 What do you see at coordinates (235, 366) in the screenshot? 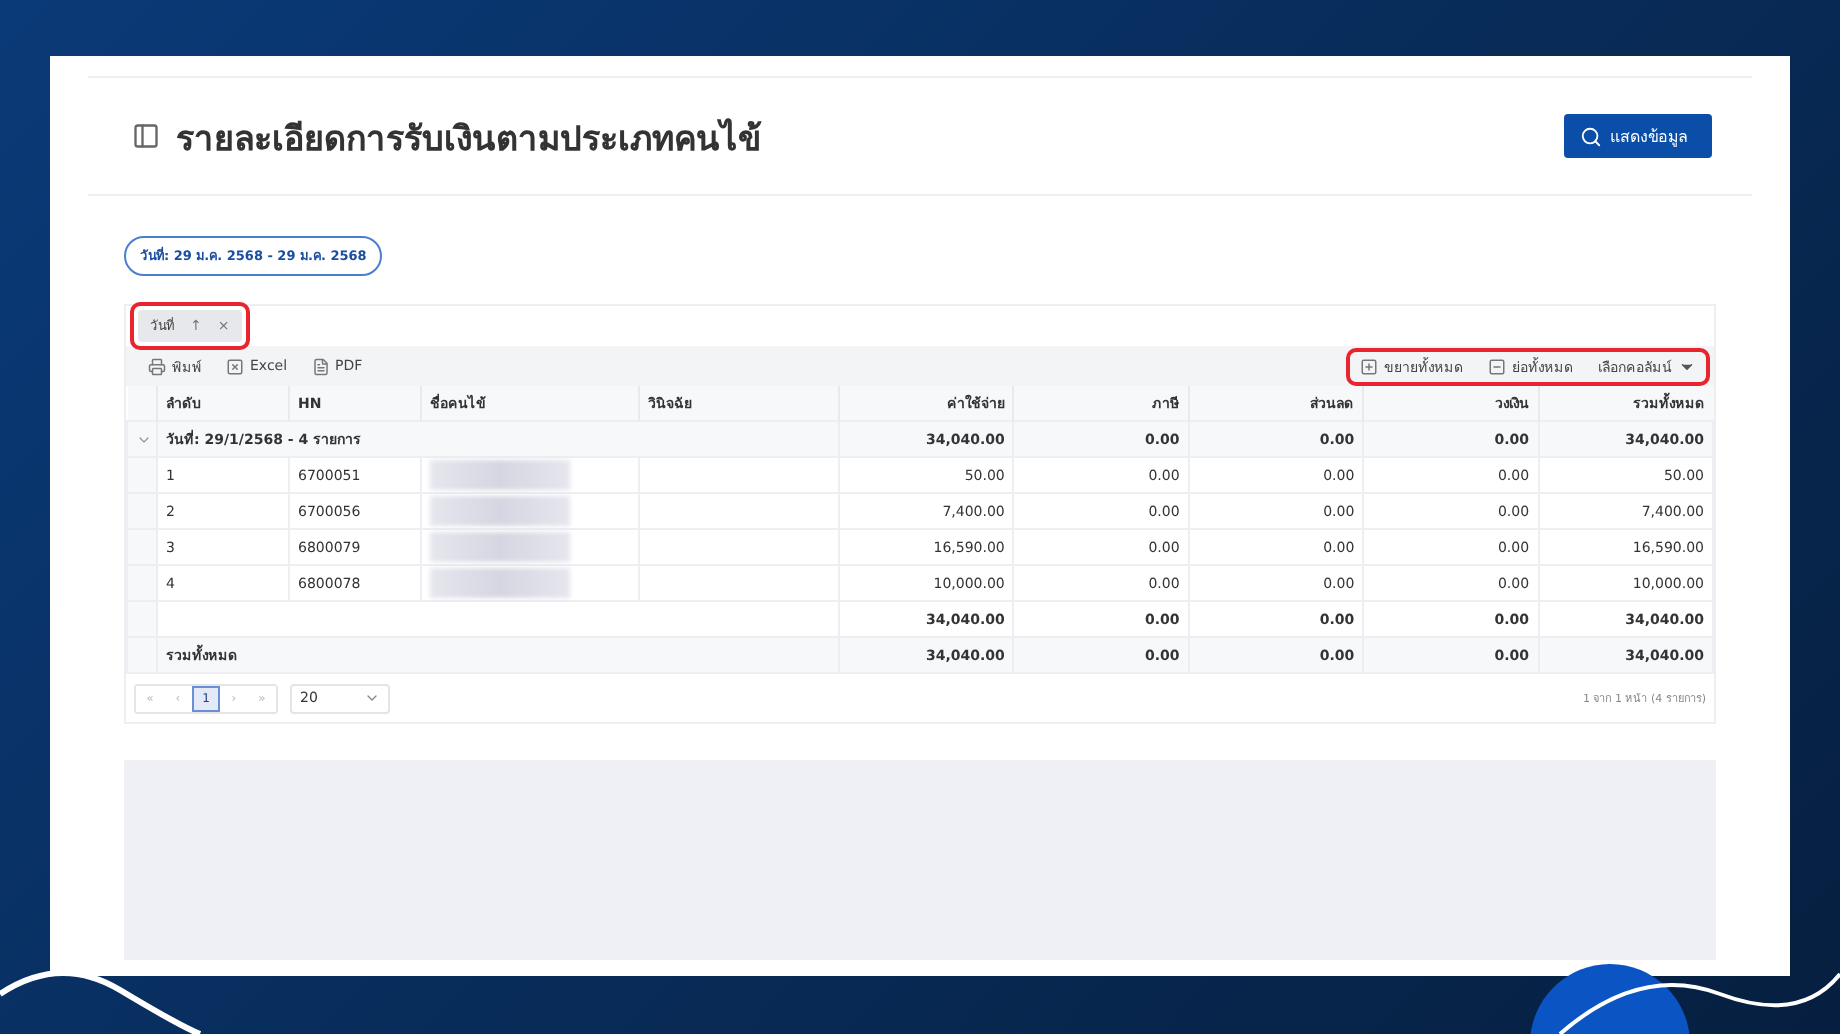
I see `excel-file-icon` at bounding box center [235, 366].